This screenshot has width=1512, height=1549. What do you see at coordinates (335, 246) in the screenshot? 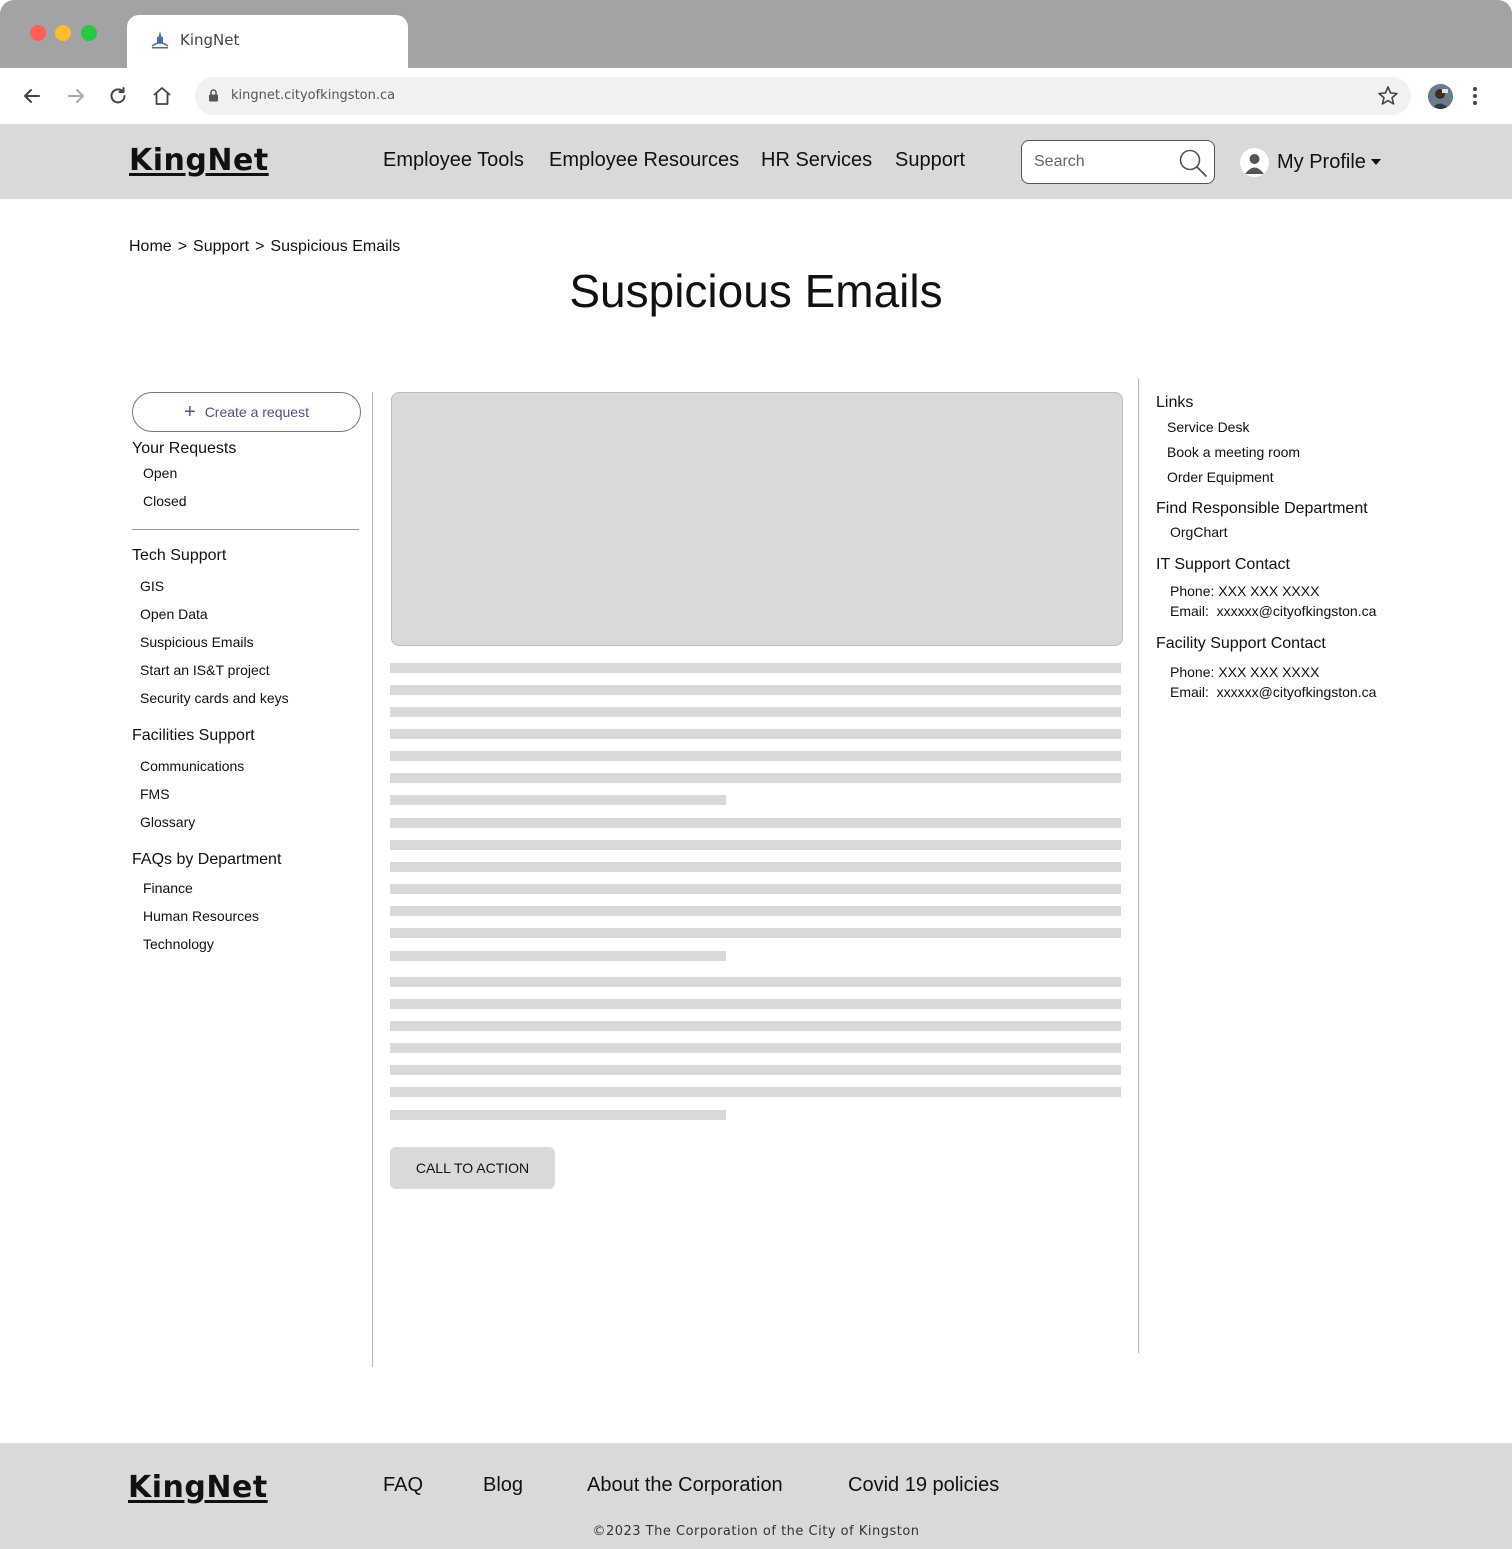
I see `breadcrumb-current: Suspicious Emails` at bounding box center [335, 246].